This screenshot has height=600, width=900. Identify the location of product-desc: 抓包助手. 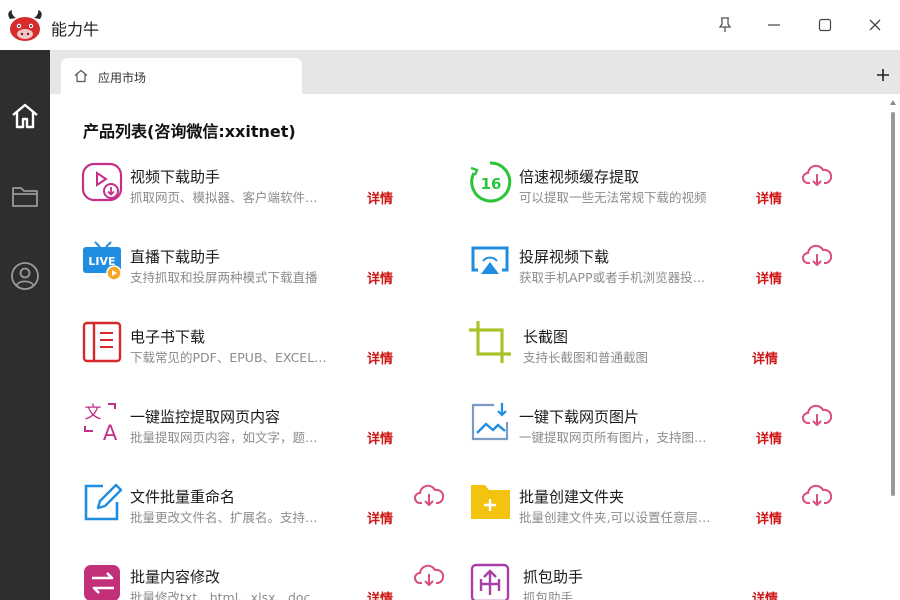
(548, 595).